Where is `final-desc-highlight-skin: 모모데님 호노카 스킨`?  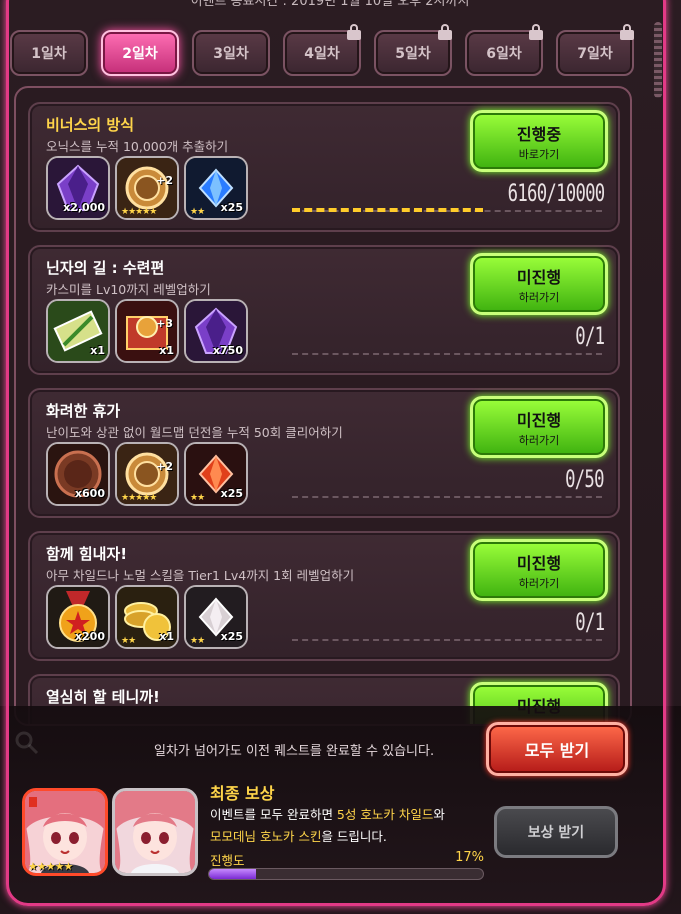 final-desc-highlight-skin: 모모데님 호노카 스킨 is located at coordinates (266, 836).